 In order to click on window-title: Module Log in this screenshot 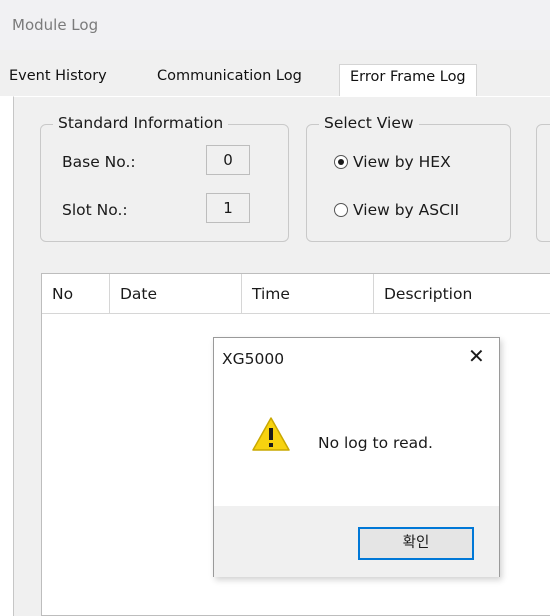, I will do `click(55, 25)`.